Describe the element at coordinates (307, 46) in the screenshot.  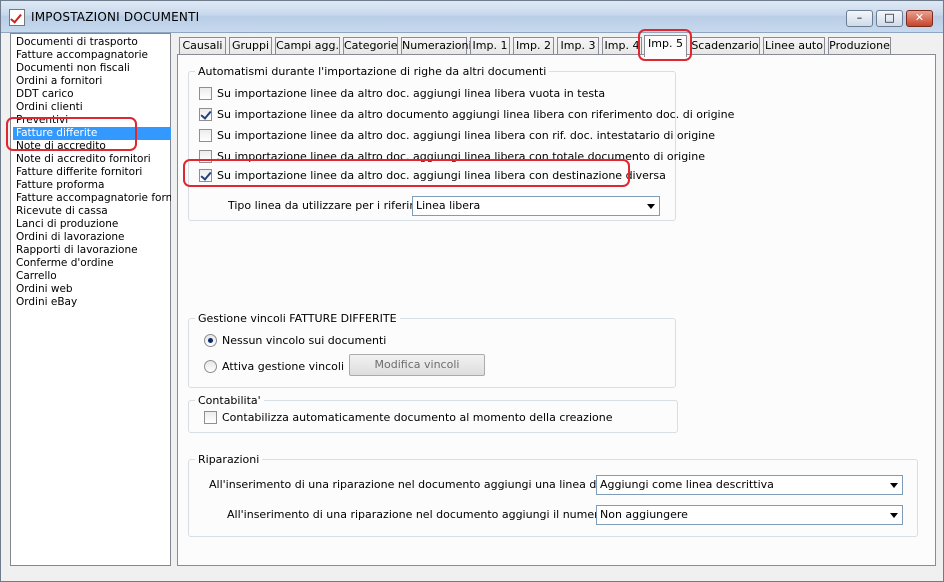
I see `tab-campi-agg: Campi agg.` at that location.